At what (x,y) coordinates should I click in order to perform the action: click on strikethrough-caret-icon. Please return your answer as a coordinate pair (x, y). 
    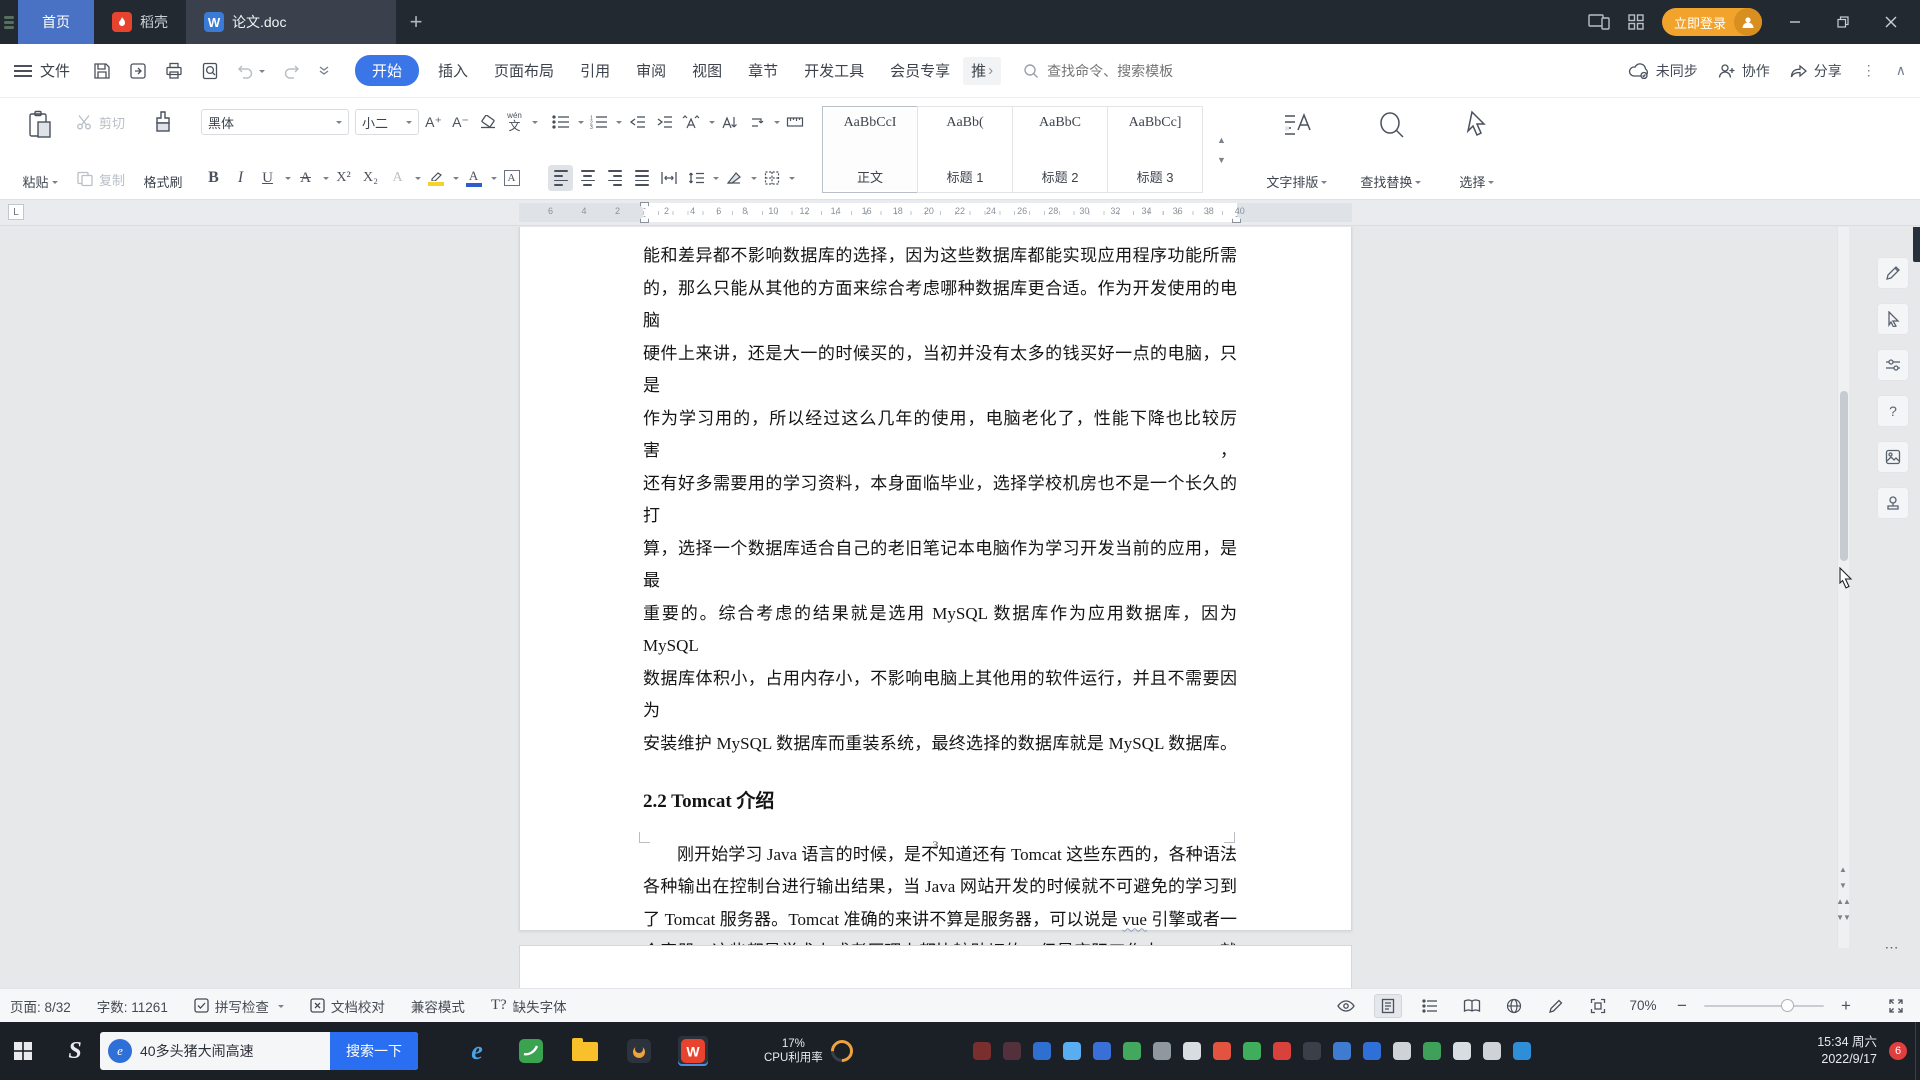
    Looking at the image, I should click on (326, 180).